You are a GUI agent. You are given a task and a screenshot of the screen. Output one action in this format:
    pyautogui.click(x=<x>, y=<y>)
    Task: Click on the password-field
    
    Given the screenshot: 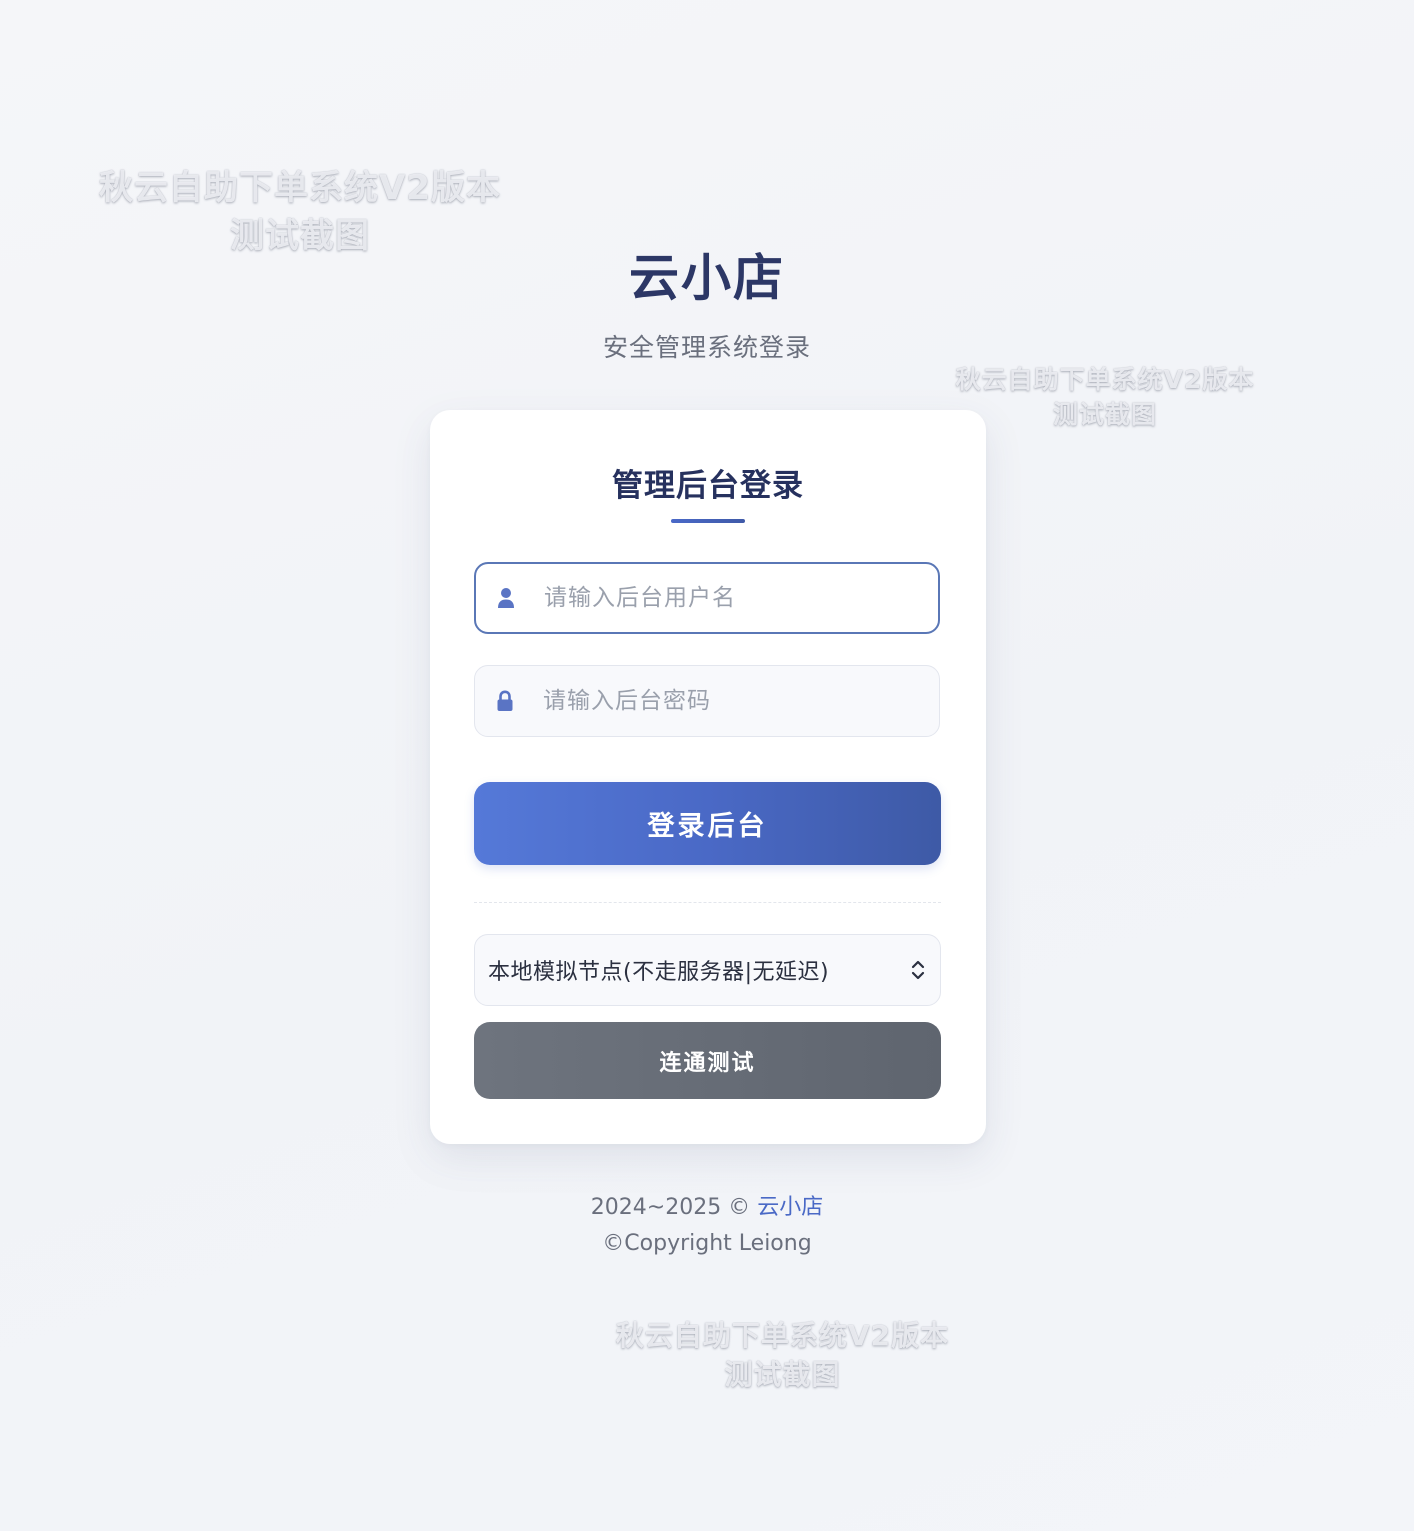 What is the action you would take?
    pyautogui.click(x=707, y=701)
    